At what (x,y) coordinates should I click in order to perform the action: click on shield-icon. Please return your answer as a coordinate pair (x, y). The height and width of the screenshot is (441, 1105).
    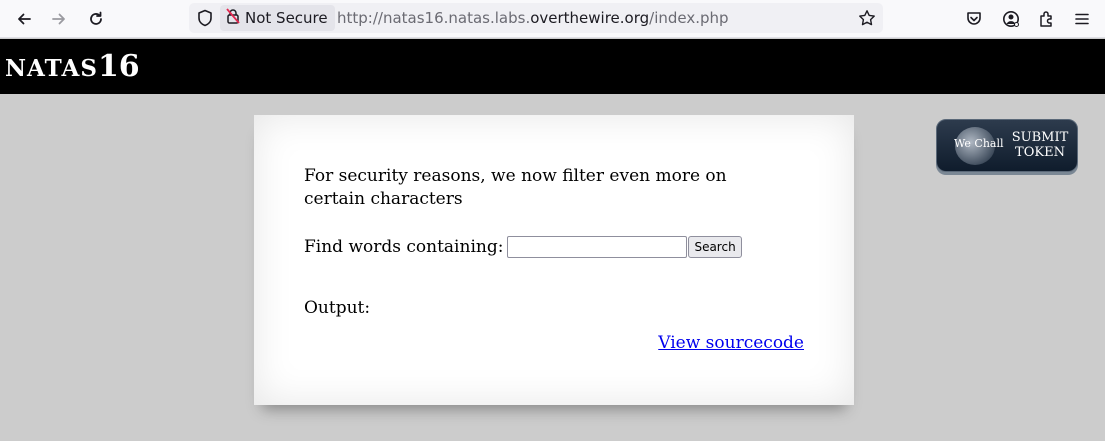
    Looking at the image, I should click on (205, 18).